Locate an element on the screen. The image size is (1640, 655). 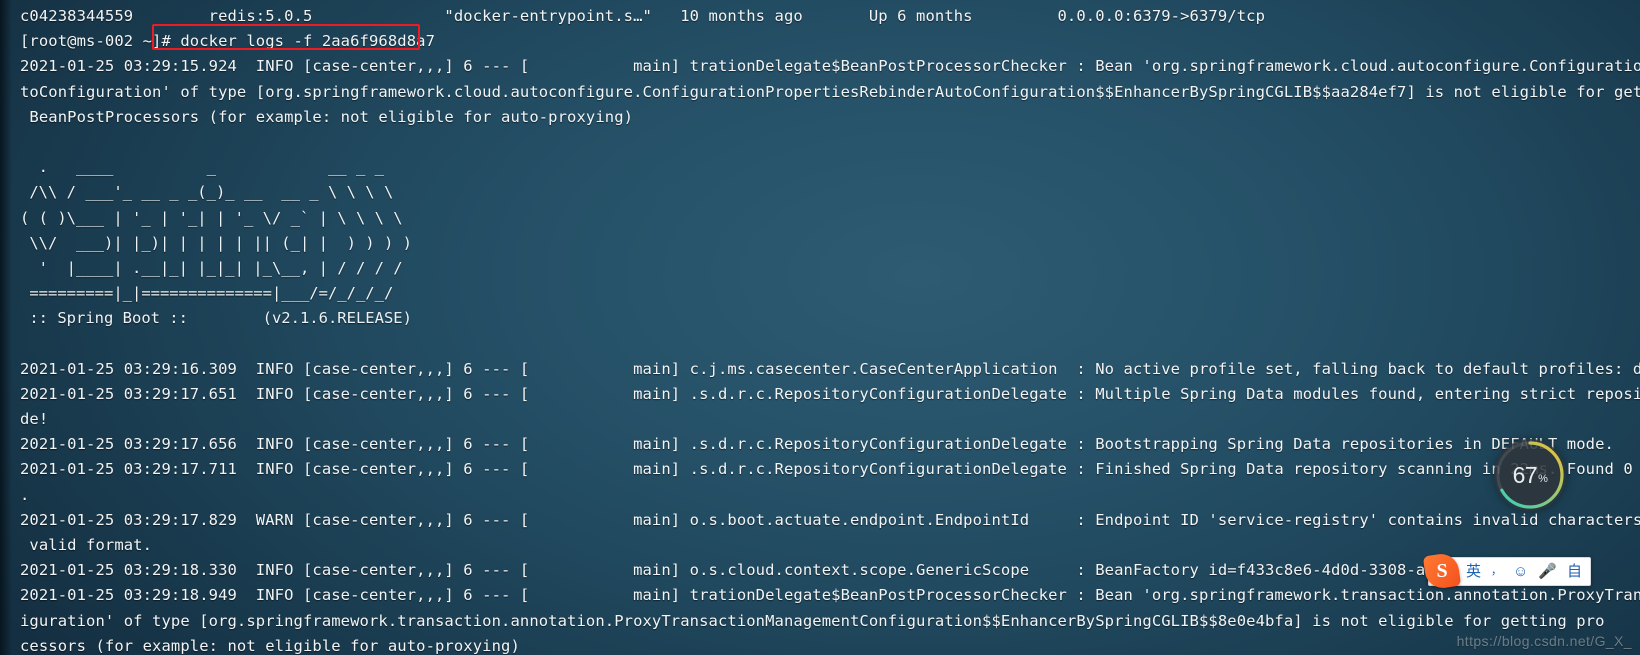
log-line: . is located at coordinates (25, 494).